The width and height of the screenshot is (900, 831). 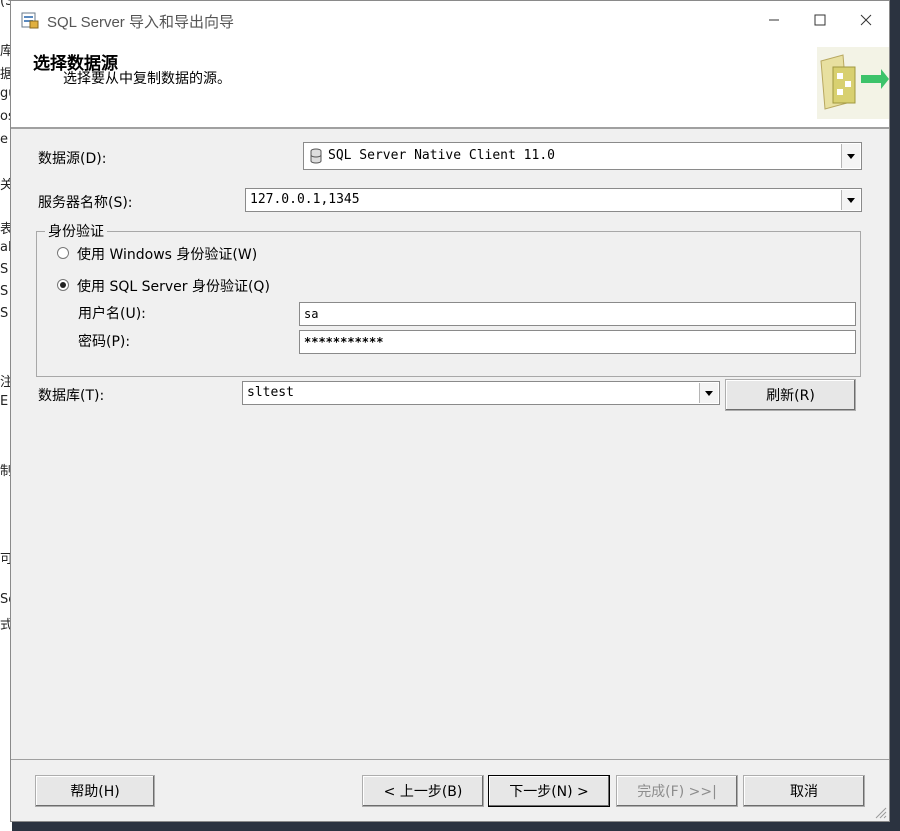 What do you see at coordinates (104, 342) in the screenshot?
I see `password-label: 密码(P):` at bounding box center [104, 342].